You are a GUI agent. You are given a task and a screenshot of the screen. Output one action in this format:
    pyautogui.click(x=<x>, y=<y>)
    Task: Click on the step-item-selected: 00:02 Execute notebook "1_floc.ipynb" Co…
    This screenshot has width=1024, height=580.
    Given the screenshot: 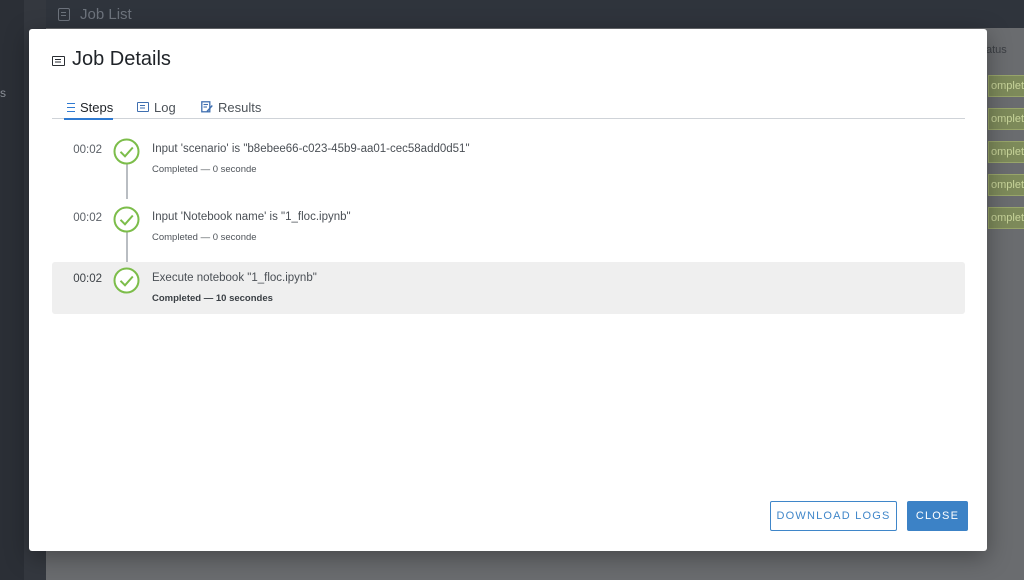 What is the action you would take?
    pyautogui.click(x=508, y=288)
    